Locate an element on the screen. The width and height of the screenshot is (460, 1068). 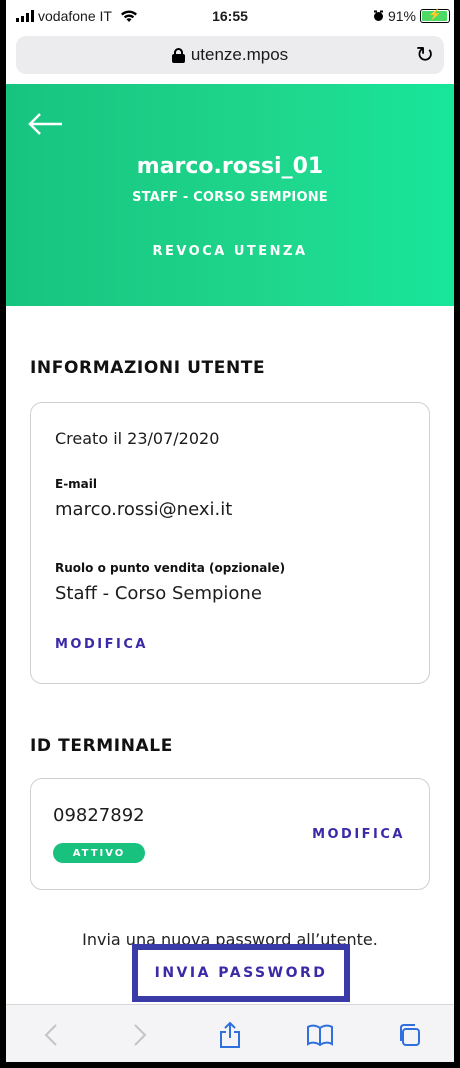
reload-icon: ↻ is located at coordinates (425, 55).